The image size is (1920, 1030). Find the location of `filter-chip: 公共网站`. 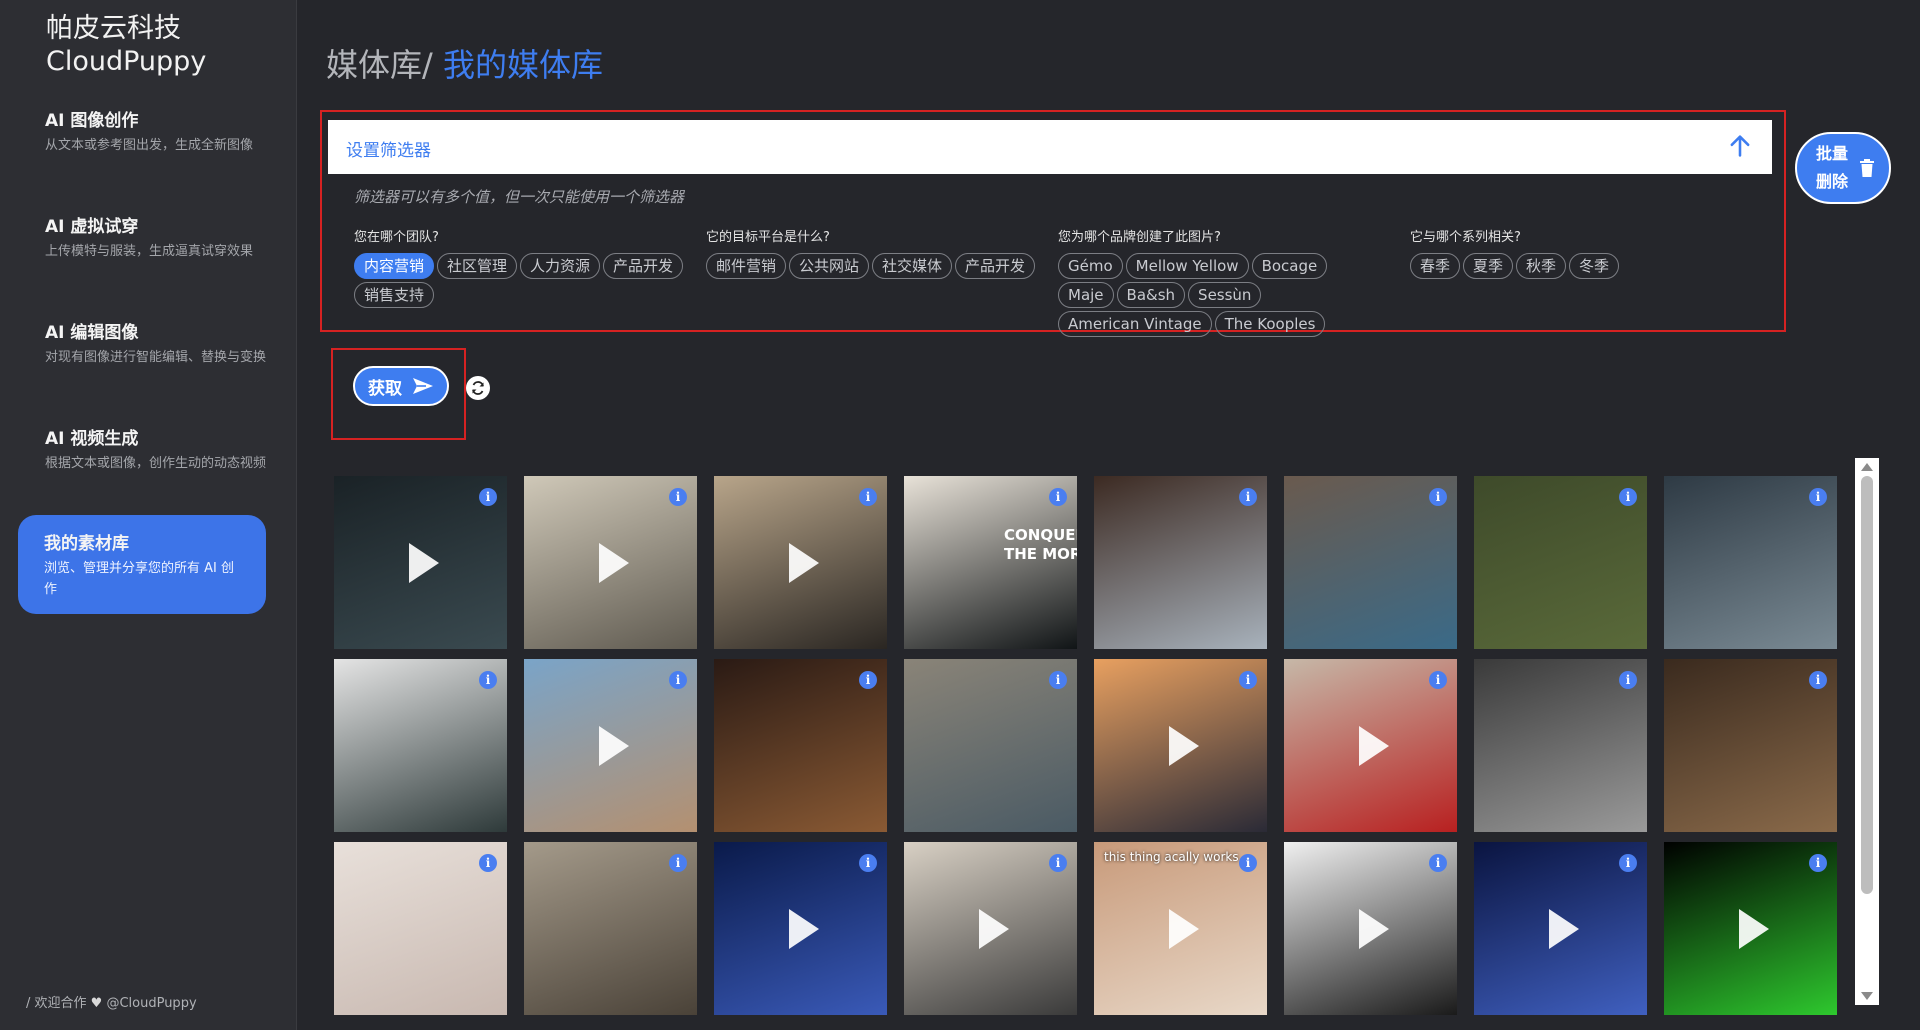

filter-chip: 公共网站 is located at coordinates (829, 266).